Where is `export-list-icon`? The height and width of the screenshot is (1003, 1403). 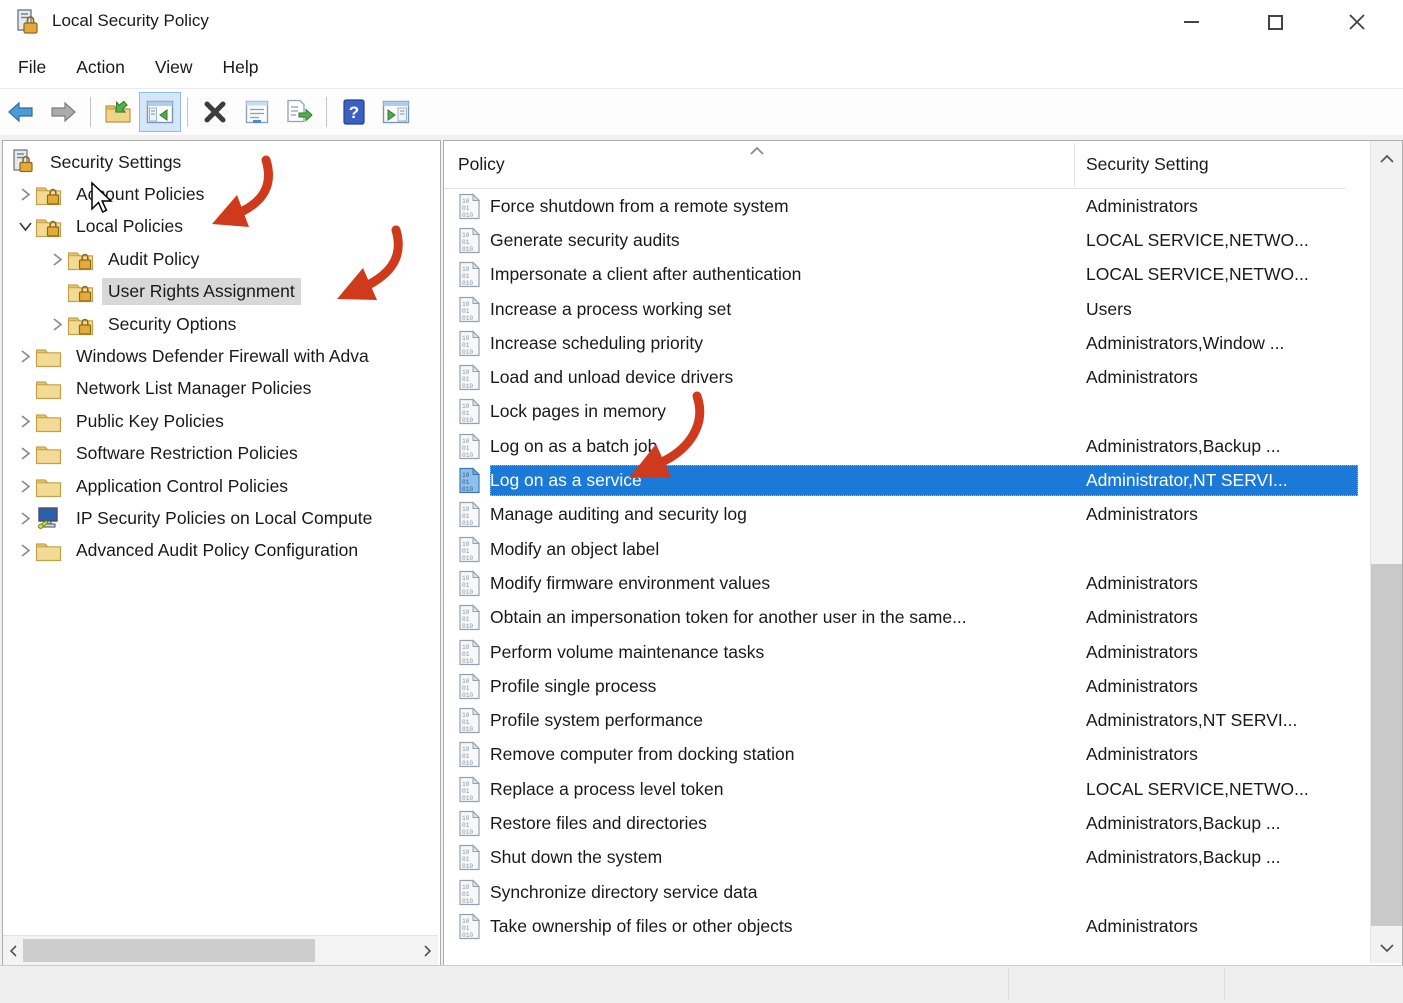 export-list-icon is located at coordinates (299, 112).